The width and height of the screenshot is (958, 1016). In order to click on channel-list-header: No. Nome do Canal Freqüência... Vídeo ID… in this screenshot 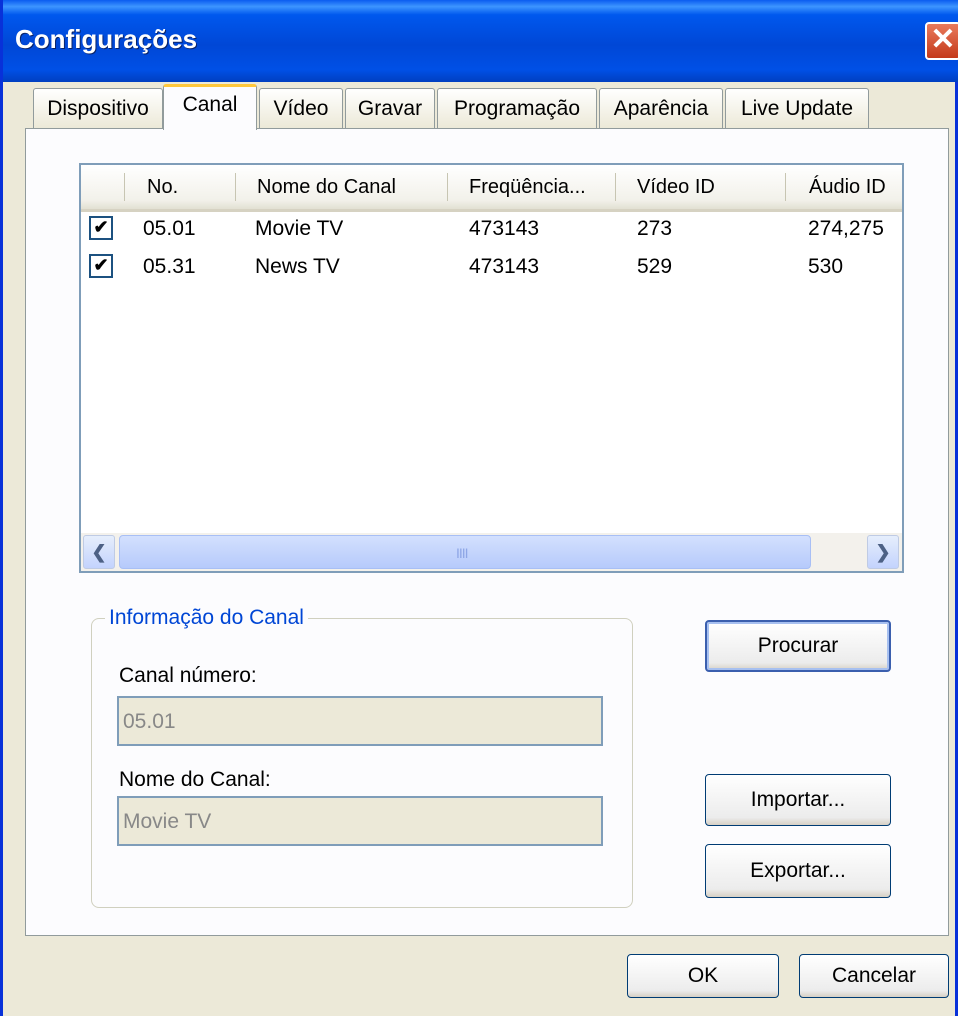, I will do `click(491, 188)`.